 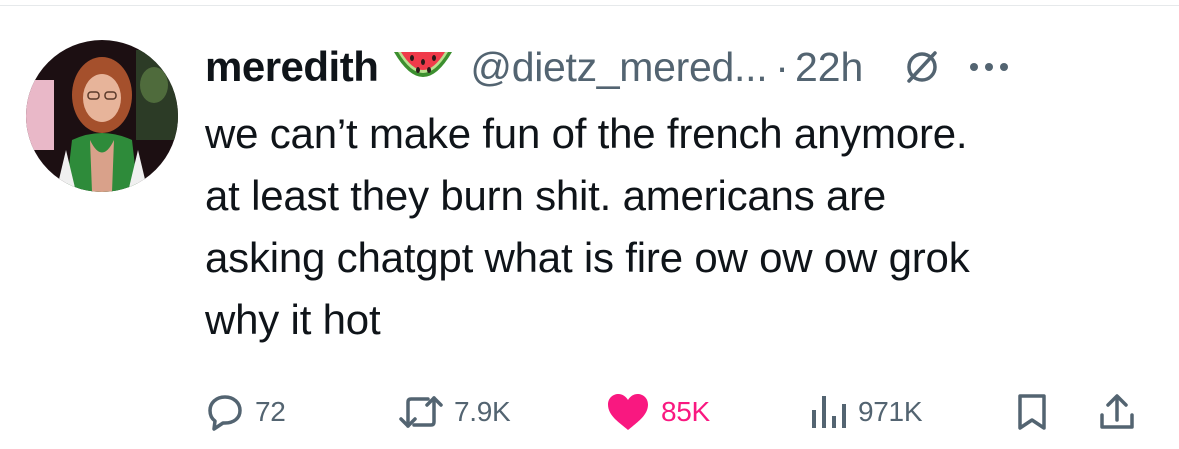 I want to click on avatar-photo-icon, so click(x=102, y=116).